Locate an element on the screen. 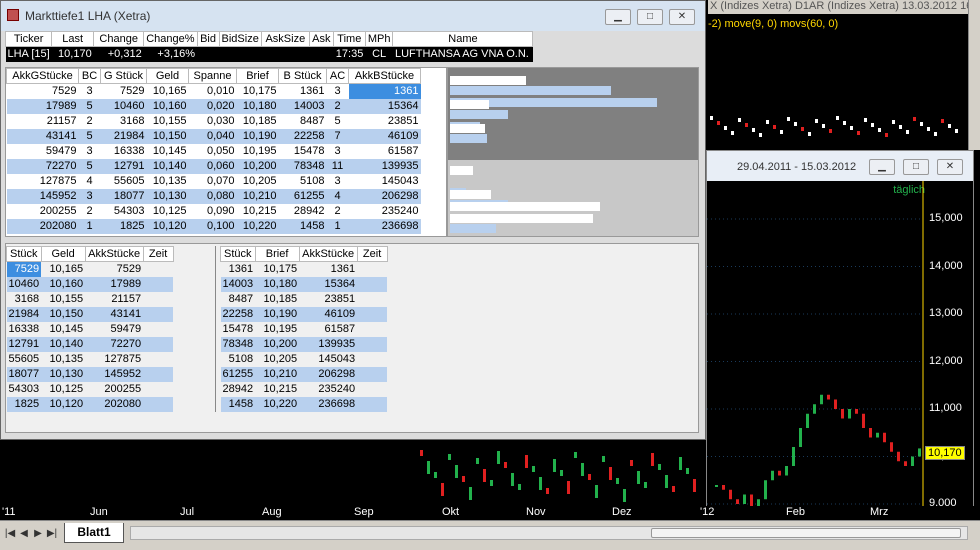 The width and height of the screenshot is (980, 550). order-book-header: Brief is located at coordinates (257, 76).